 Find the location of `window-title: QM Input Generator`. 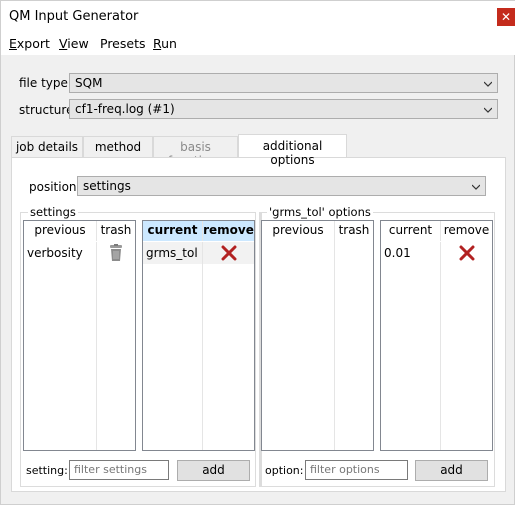

window-title: QM Input Generator is located at coordinates (74, 16).